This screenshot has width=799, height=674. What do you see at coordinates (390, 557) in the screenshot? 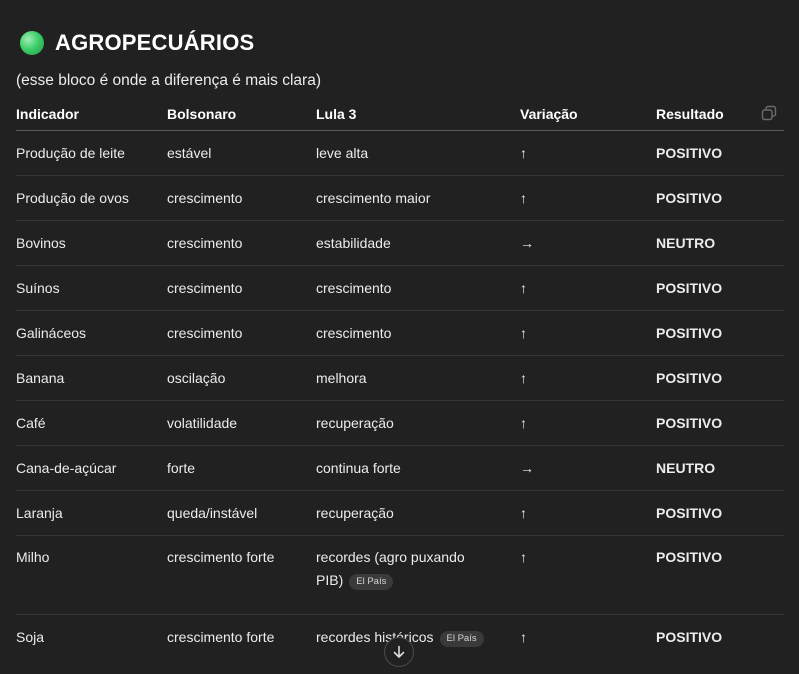
I see `cell-lula-line1: recordes (agro puxando` at bounding box center [390, 557].